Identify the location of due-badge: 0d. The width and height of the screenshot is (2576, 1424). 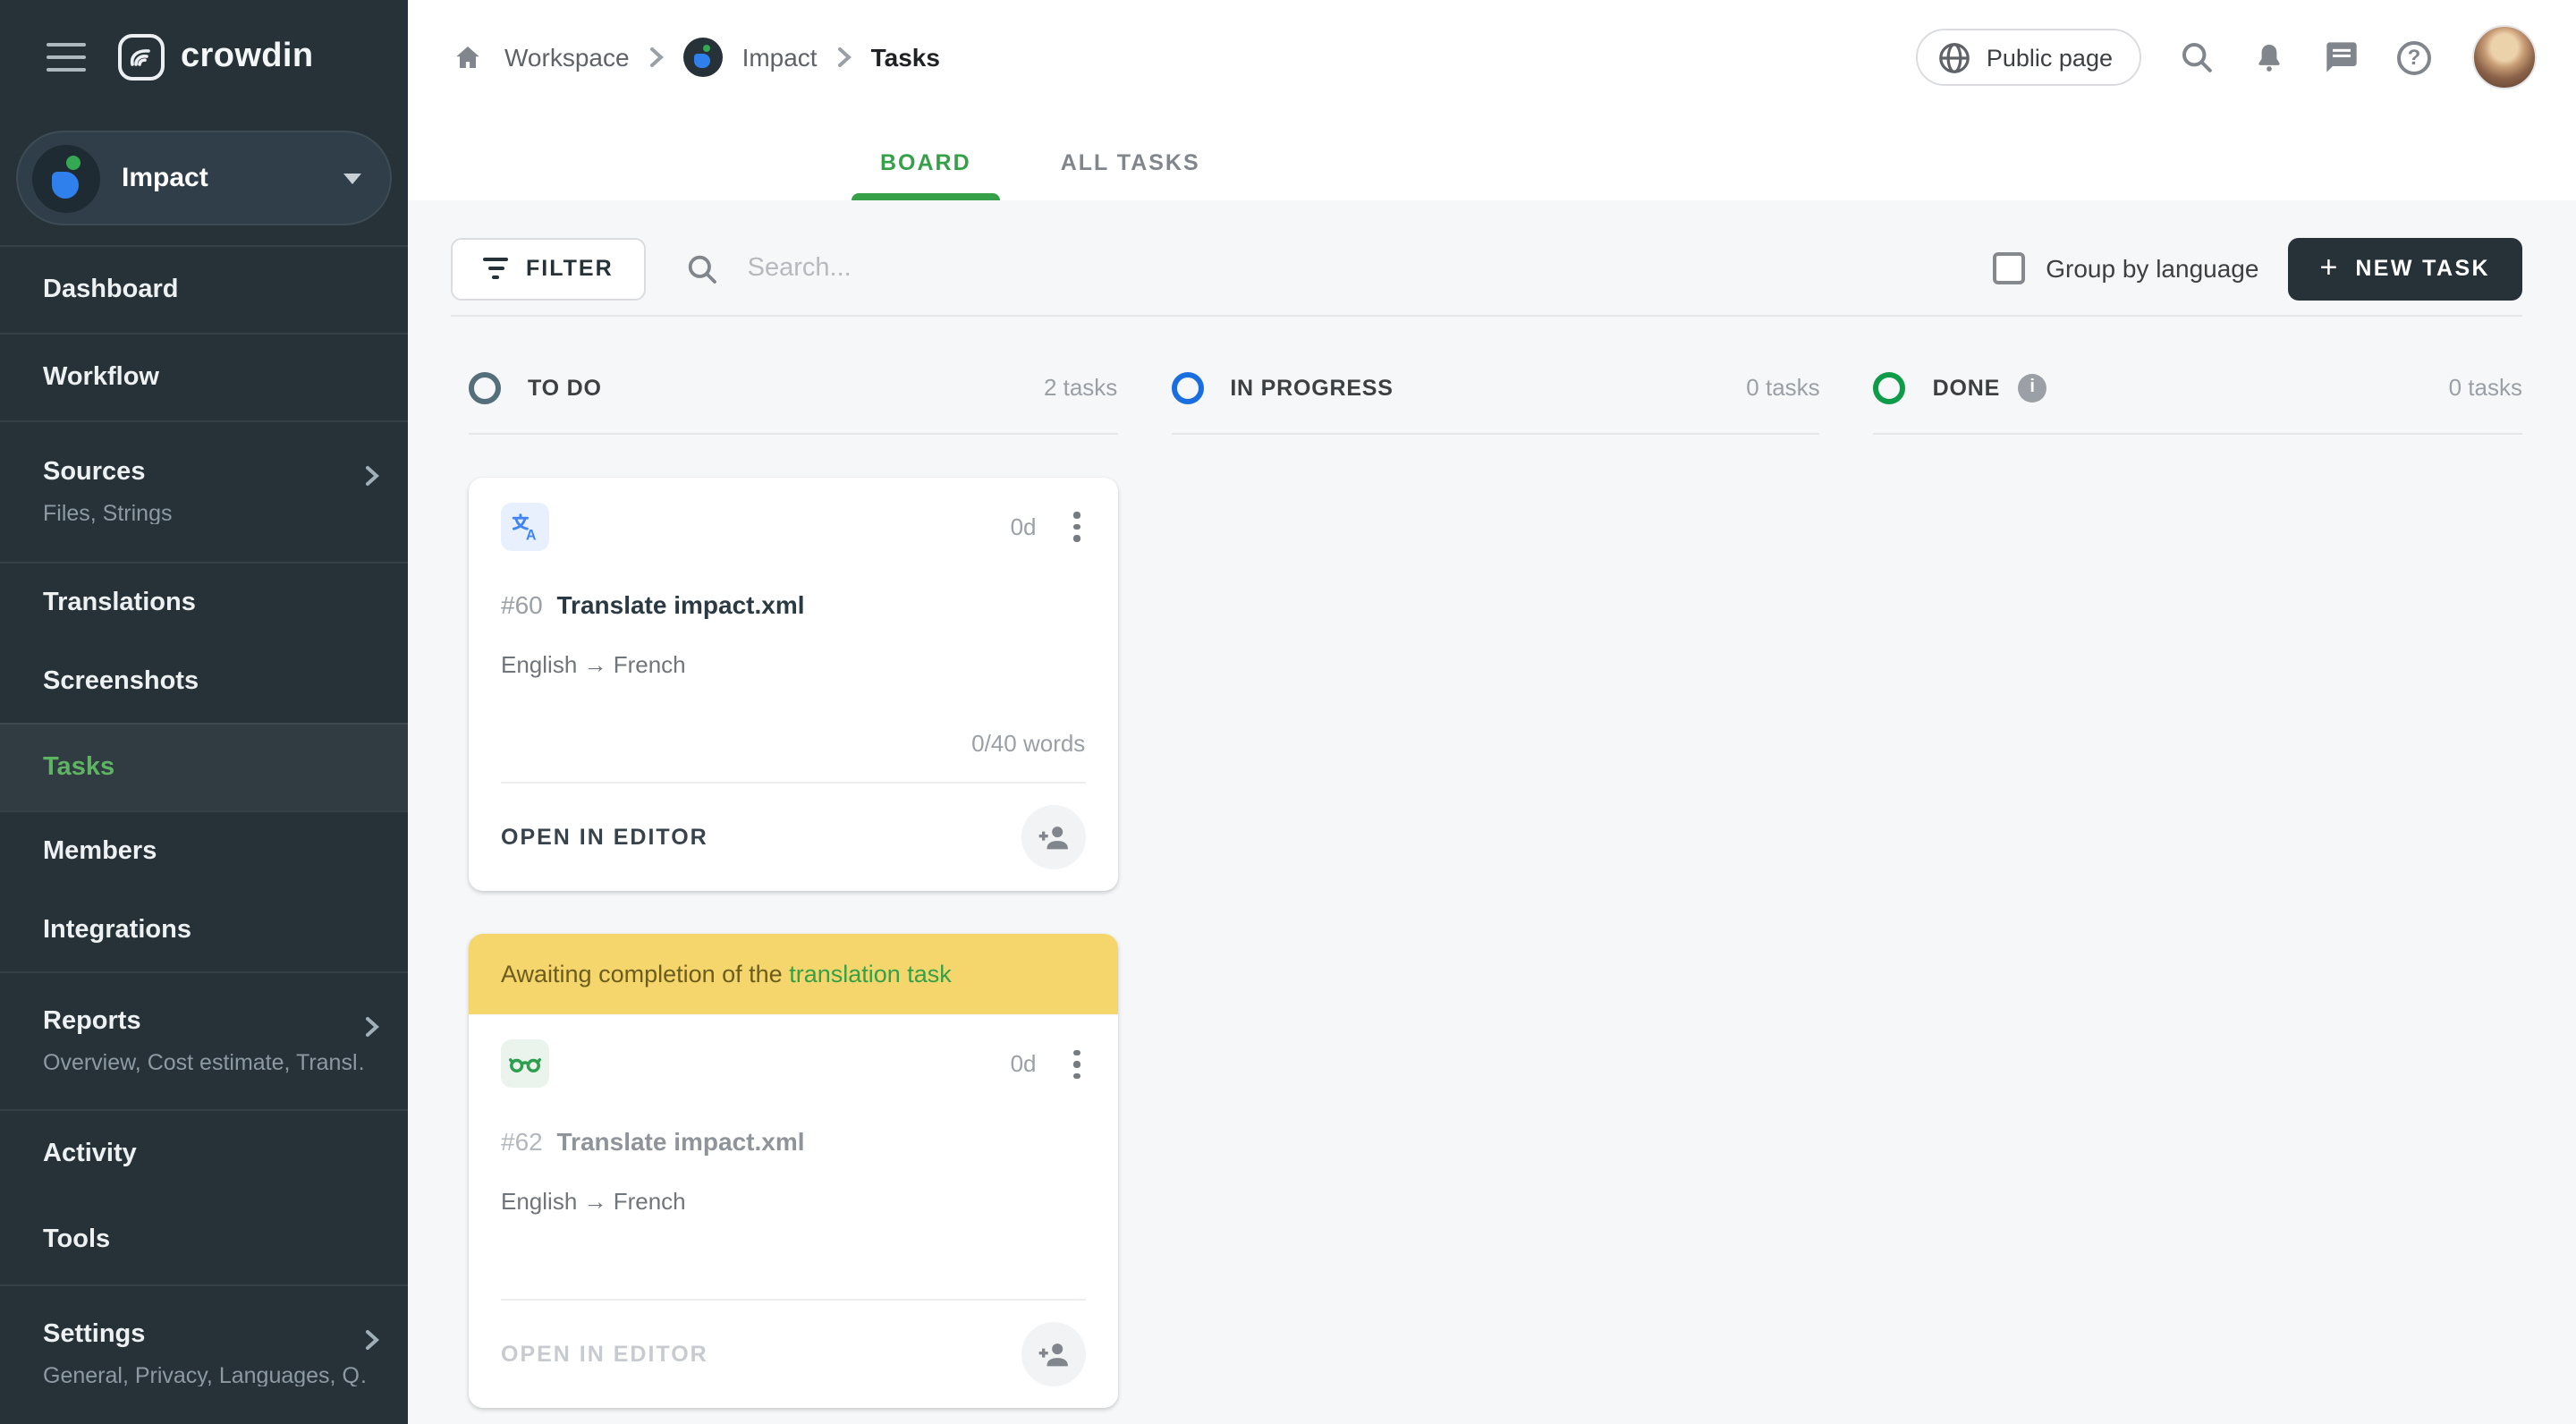
(1023, 1064).